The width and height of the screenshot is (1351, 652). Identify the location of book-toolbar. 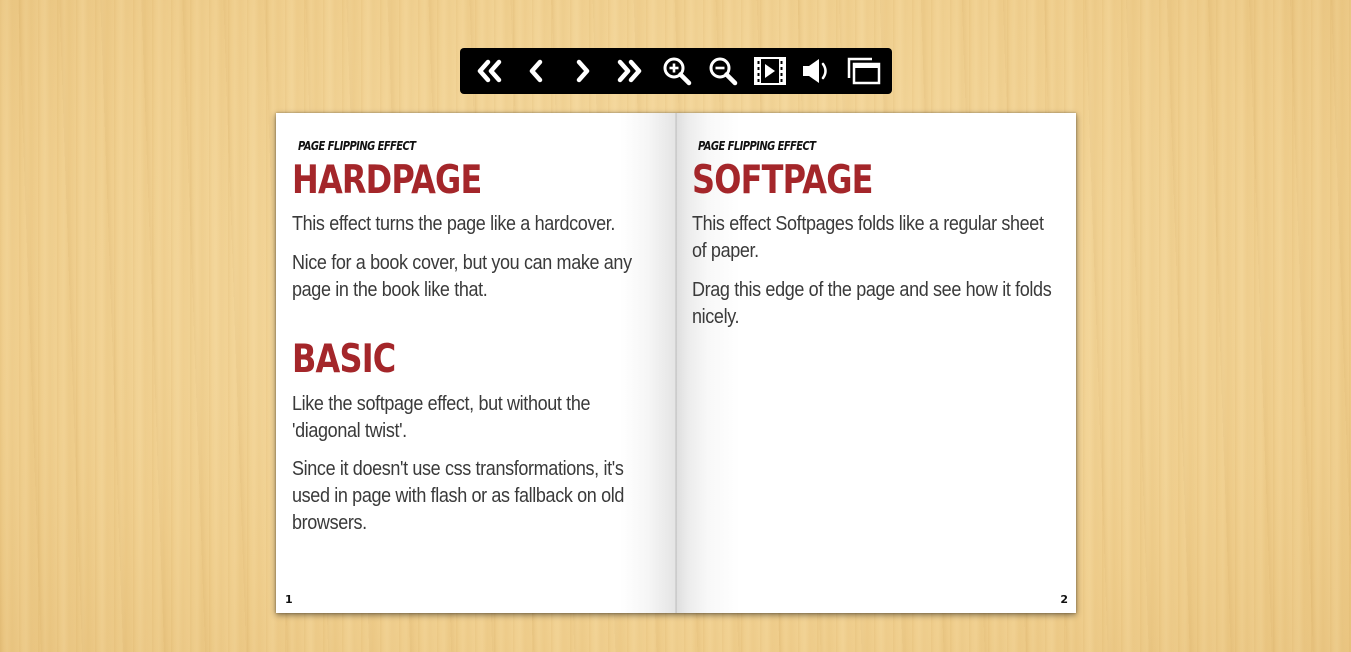
(676, 71).